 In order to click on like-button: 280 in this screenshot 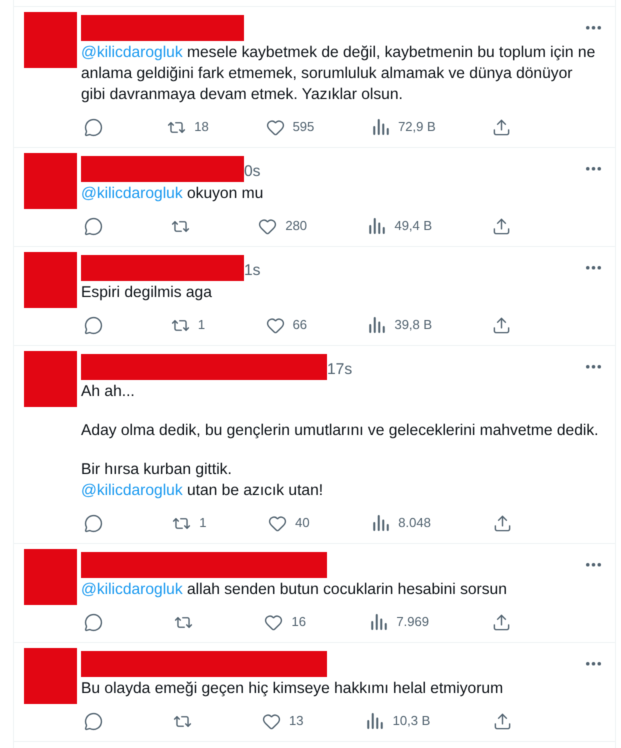, I will do `click(279, 226)`.